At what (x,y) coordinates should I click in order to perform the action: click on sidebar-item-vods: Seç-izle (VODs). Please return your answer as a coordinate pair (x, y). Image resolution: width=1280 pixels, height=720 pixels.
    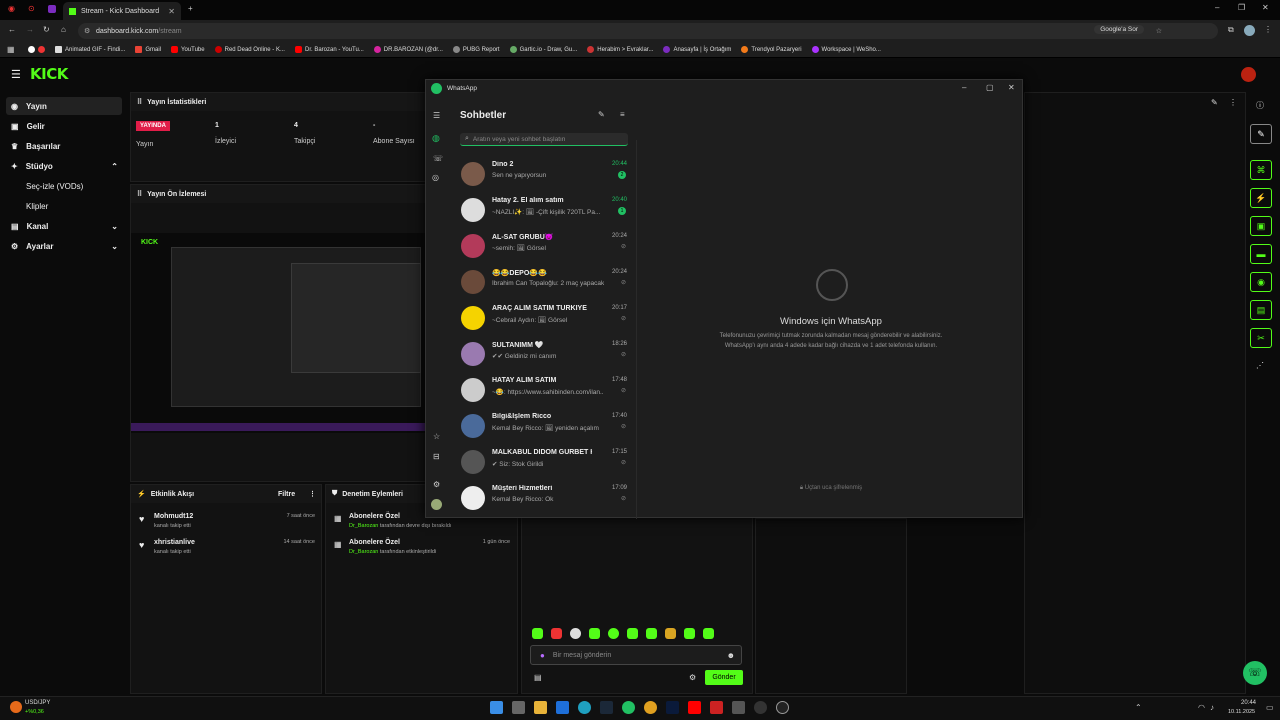
    Looking at the image, I should click on (64, 186).